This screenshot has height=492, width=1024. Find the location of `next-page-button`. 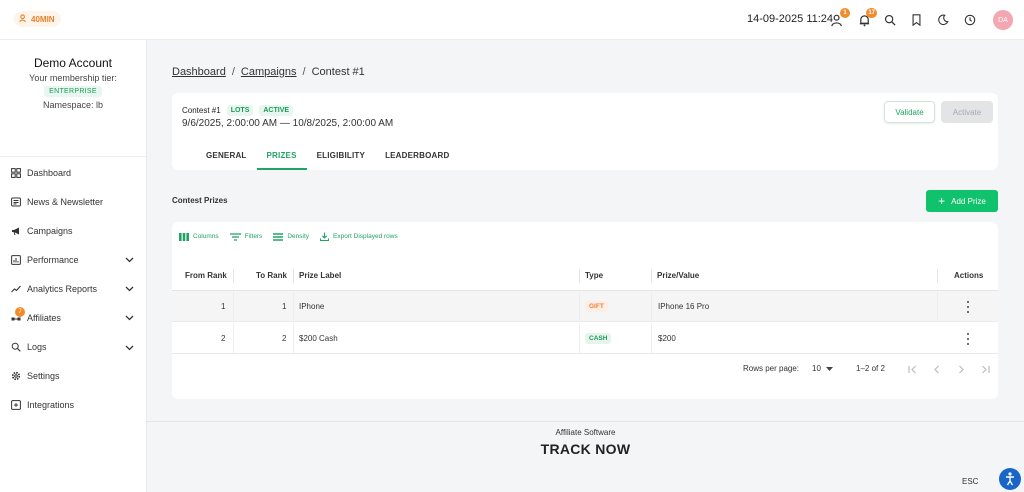

next-page-button is located at coordinates (961, 369).